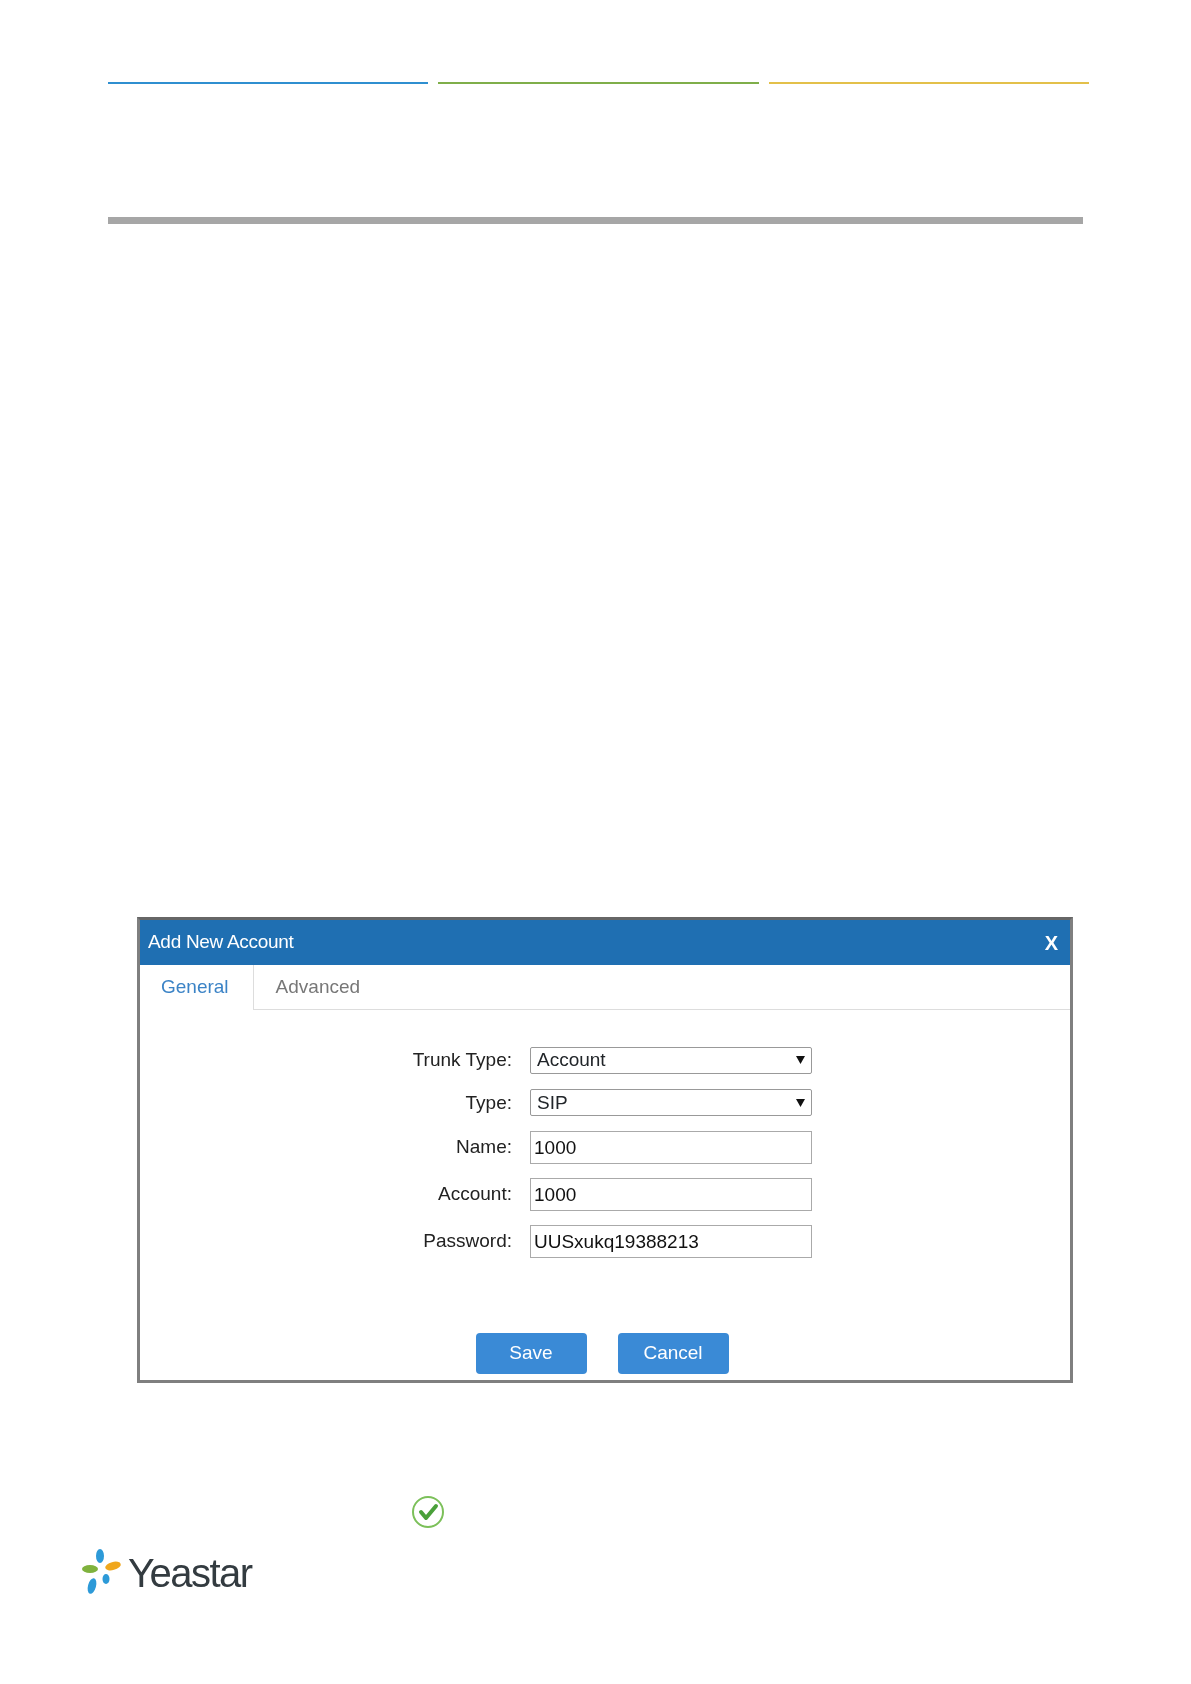  What do you see at coordinates (673, 1353) in the screenshot?
I see `cancel-button: Cancel` at bounding box center [673, 1353].